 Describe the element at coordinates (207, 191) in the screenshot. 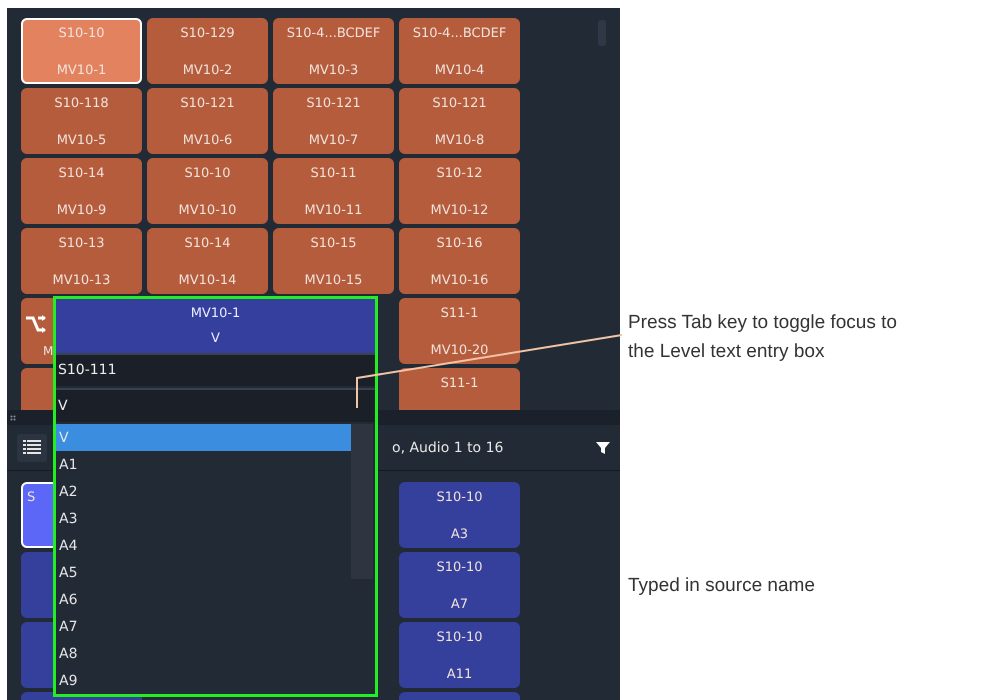

I see `route-tile: S10-10 MV10-10` at that location.